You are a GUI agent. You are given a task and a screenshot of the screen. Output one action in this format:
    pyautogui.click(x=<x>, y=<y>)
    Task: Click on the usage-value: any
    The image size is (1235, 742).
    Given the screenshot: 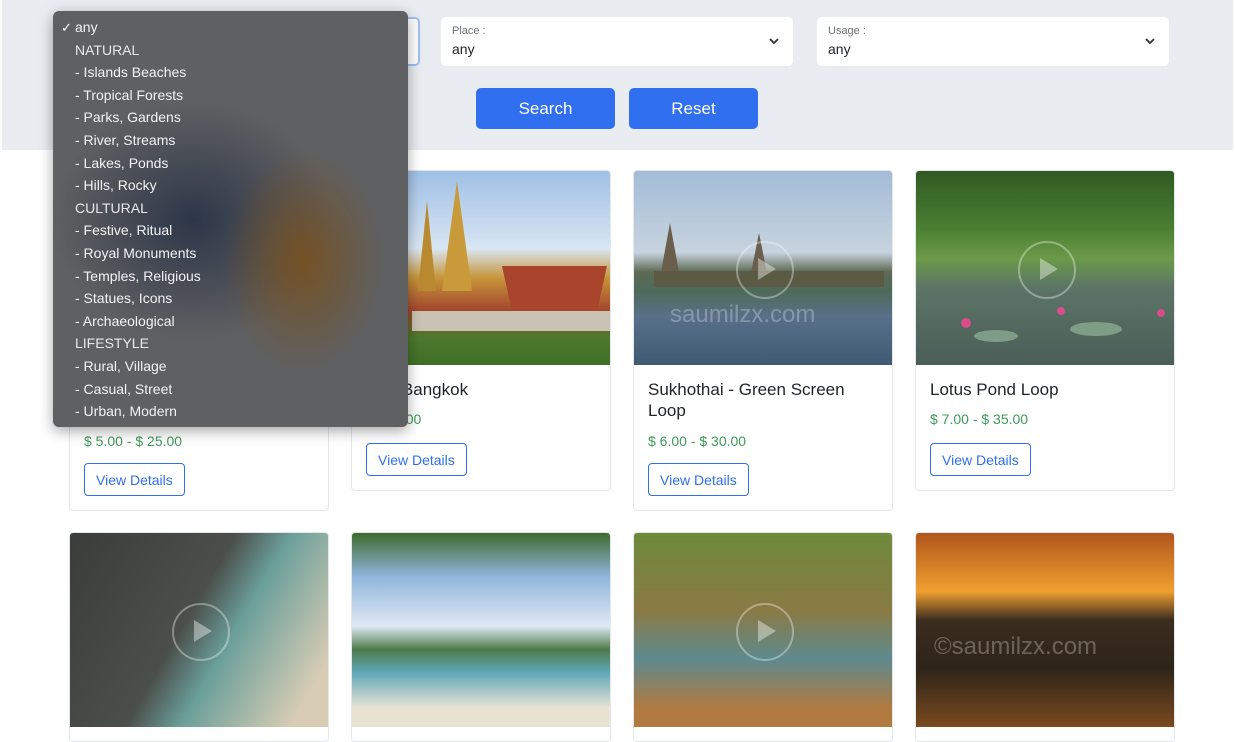 What is the action you would take?
    pyautogui.click(x=839, y=49)
    